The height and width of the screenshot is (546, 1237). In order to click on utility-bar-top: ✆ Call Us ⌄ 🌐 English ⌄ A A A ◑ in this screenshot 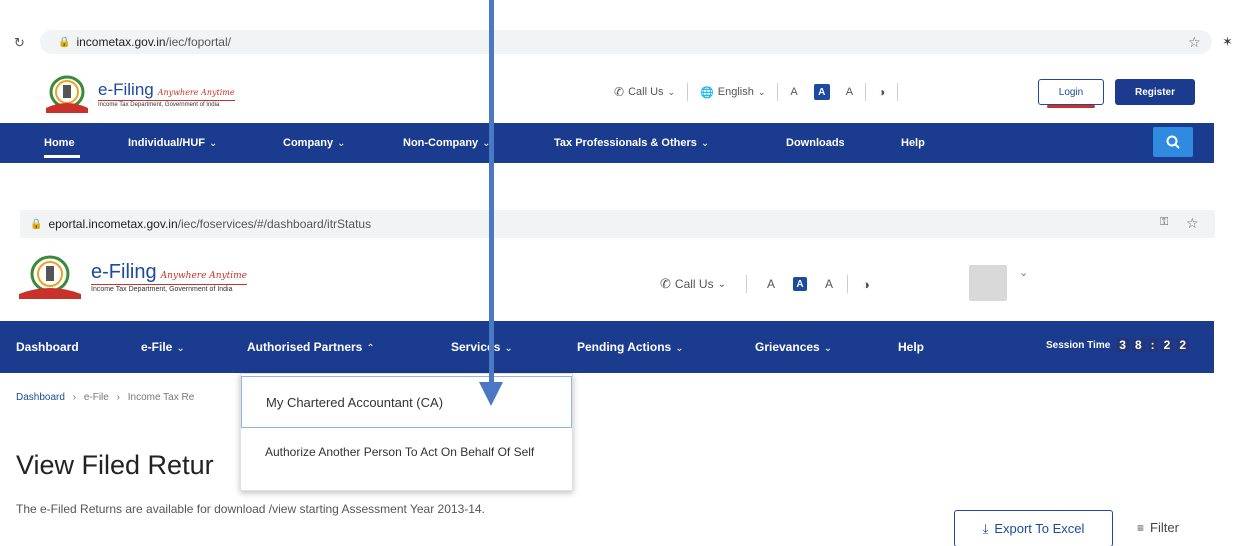, I will do `click(762, 92)`.